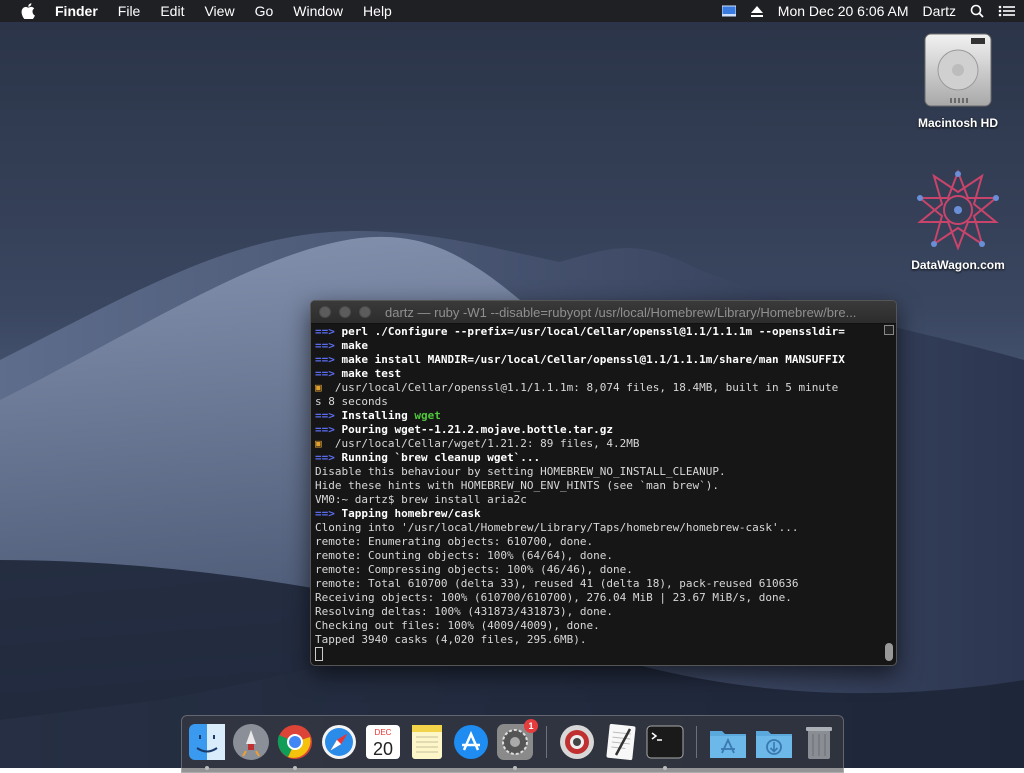  Describe the element at coordinates (251, 742) in the screenshot. I see `dock-launchpad` at that location.